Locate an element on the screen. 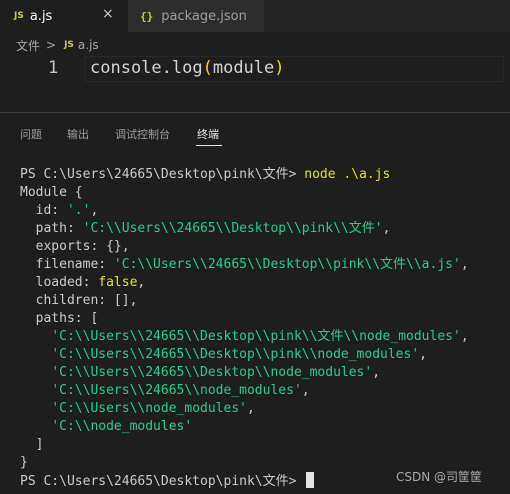 This screenshot has height=494, width=510. boolean-value: false is located at coordinates (118, 282).